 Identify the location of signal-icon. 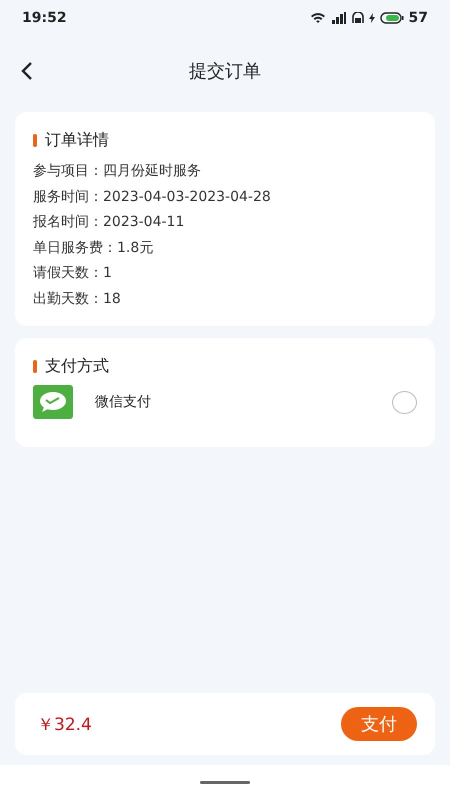
(338, 18).